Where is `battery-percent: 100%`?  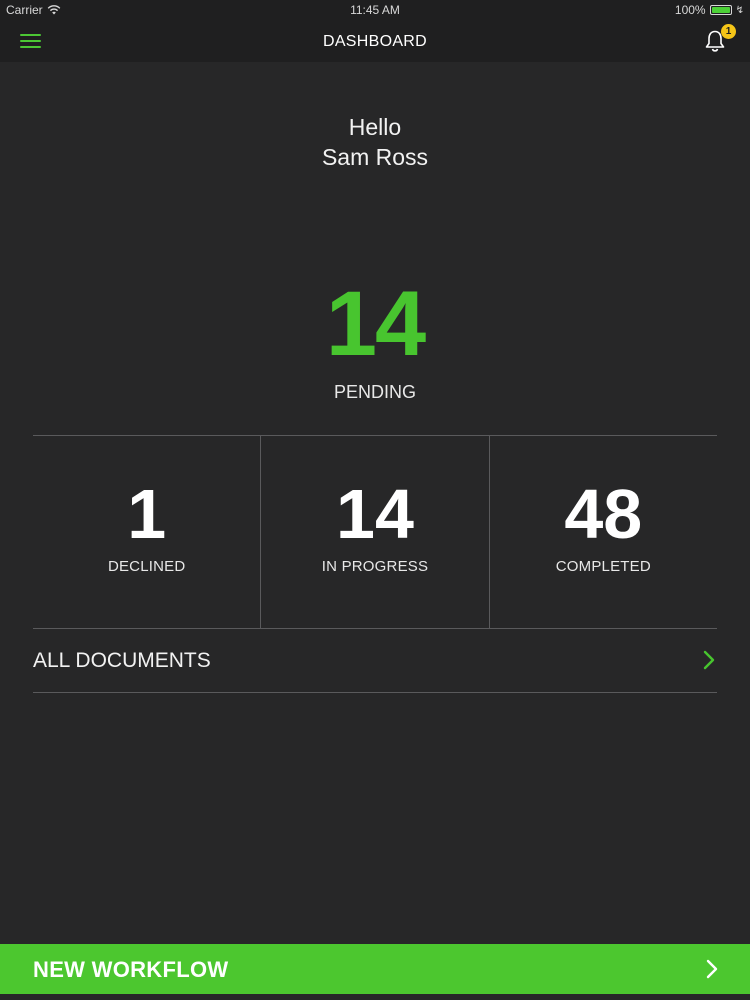 battery-percent: 100% is located at coordinates (690, 10).